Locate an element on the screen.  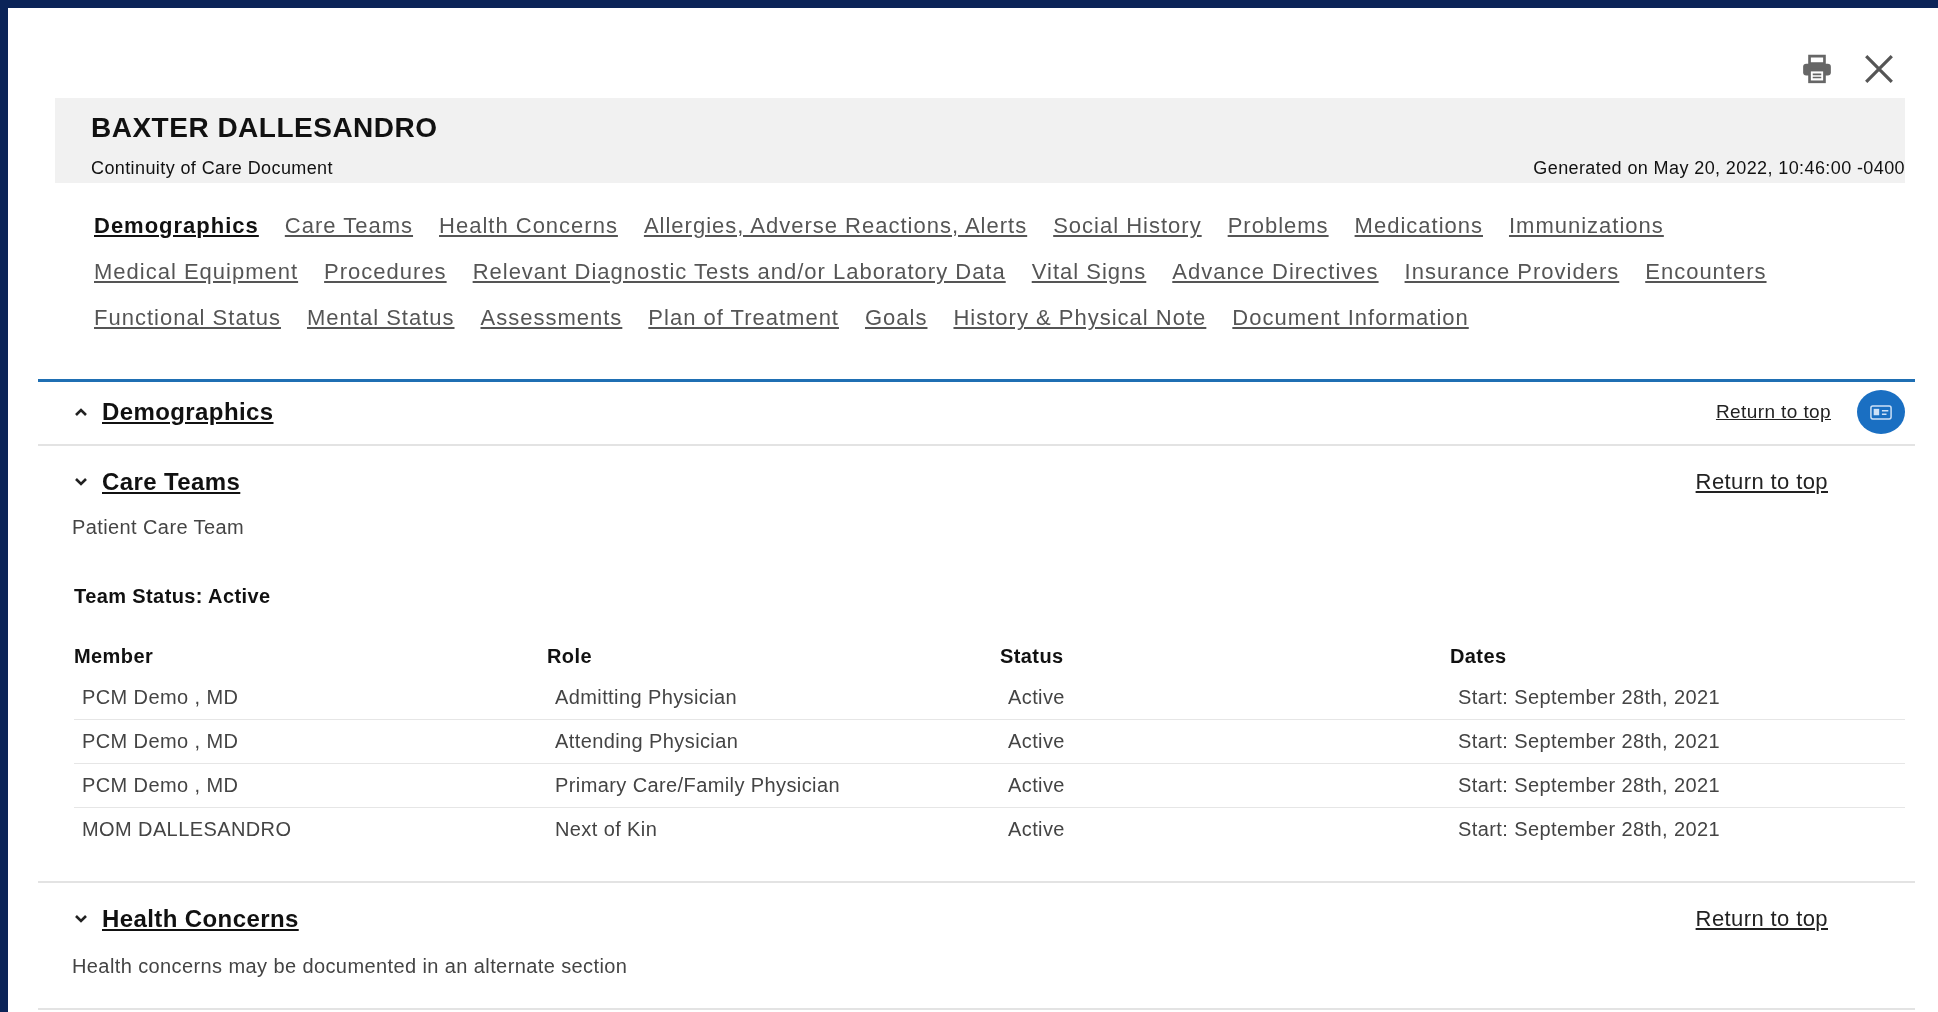
id-card-icon is located at coordinates (1881, 412).